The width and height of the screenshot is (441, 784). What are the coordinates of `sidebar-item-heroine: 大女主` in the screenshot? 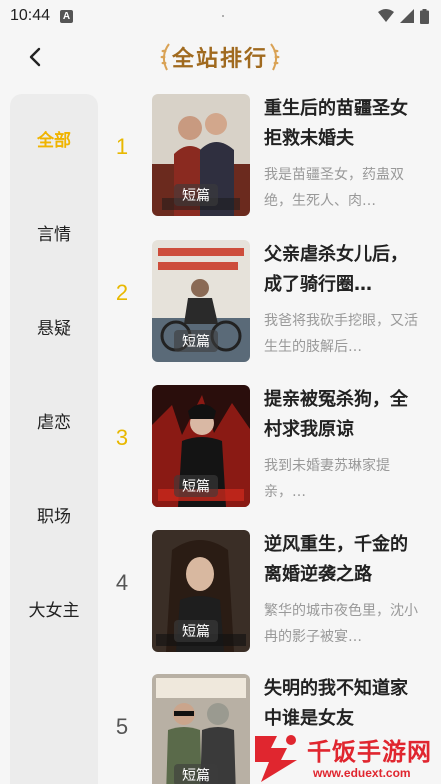 It's located at (54, 608).